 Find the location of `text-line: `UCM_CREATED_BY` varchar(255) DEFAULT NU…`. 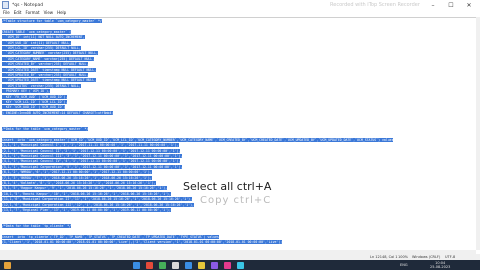

text-line: `UCM_CREATED_BY` varchar(255) DEFAULT NU… is located at coordinates (45, 64).